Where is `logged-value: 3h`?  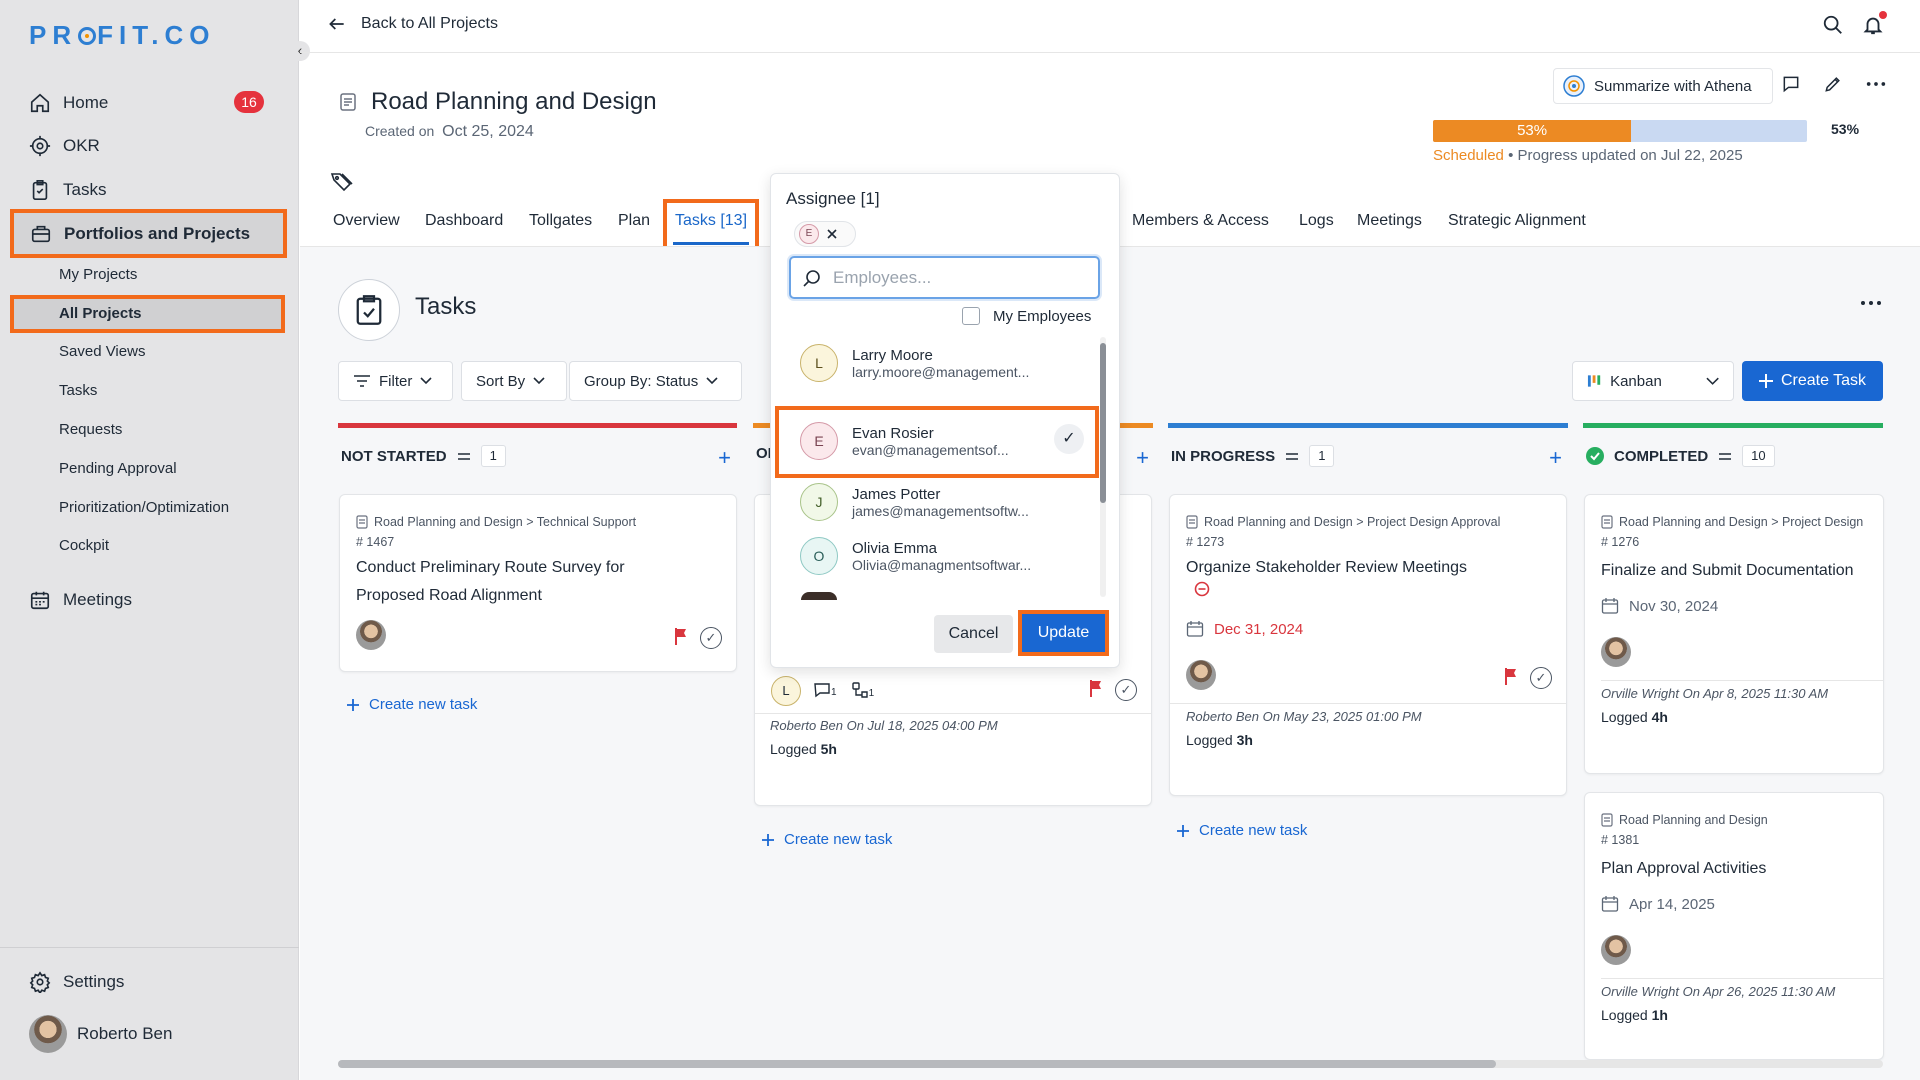 logged-value: 3h is located at coordinates (1244, 740).